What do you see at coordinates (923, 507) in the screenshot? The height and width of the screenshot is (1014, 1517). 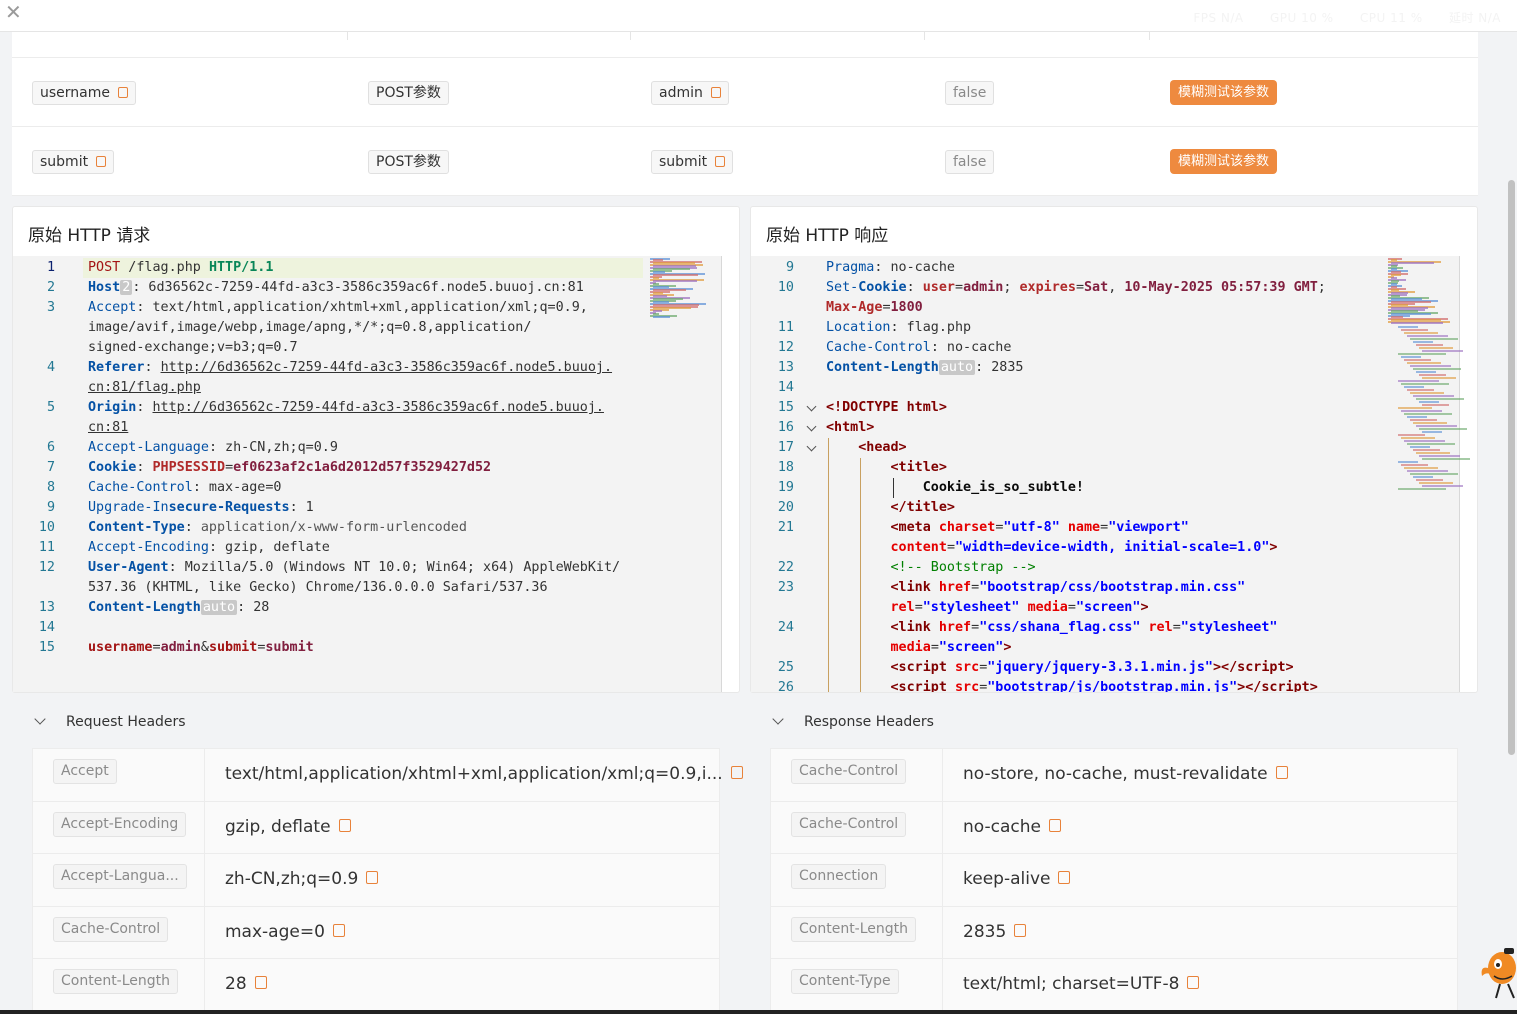 I see `code-line: </title>` at bounding box center [923, 507].